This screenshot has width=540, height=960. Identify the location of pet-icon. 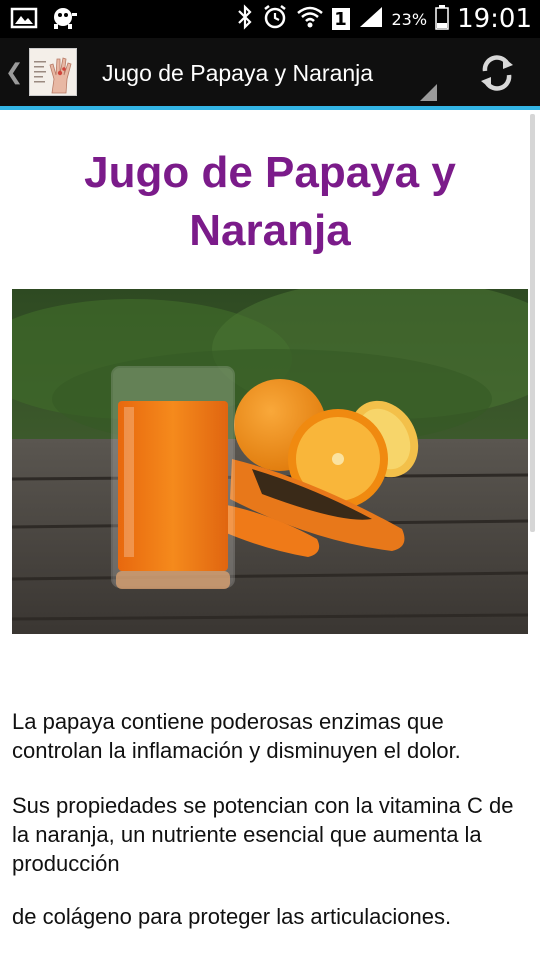
(63, 20).